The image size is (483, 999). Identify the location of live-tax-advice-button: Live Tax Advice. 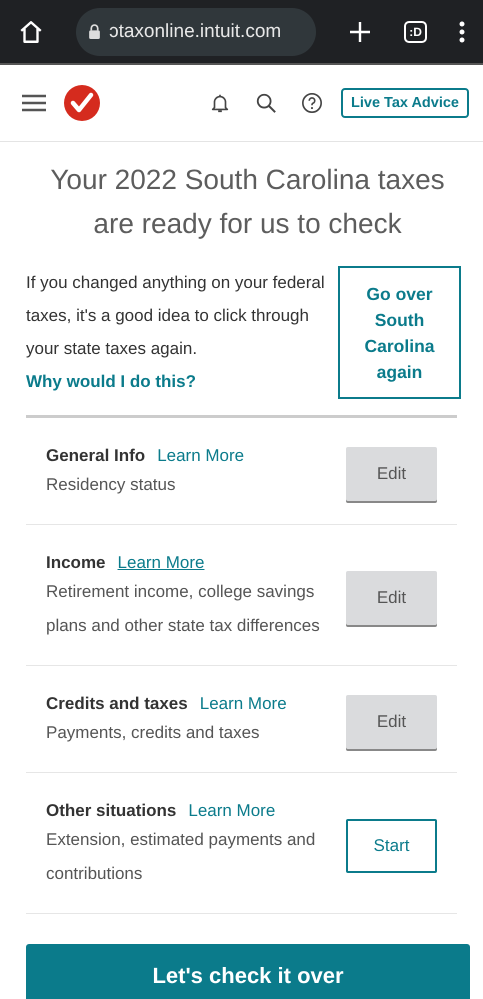
(405, 103).